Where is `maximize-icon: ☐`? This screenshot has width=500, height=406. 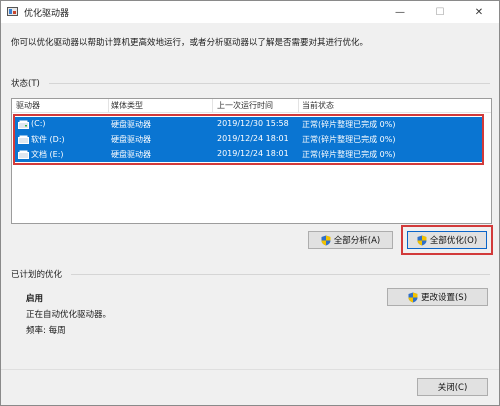
maximize-icon: ☐ is located at coordinates (440, 12).